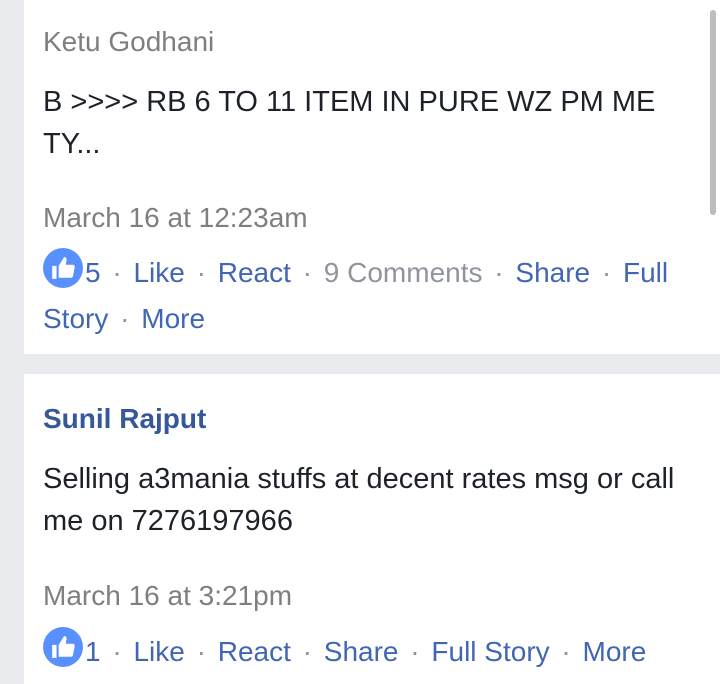  Describe the element at coordinates (124, 419) in the screenshot. I see `post-author: Sunil Rajput` at that location.